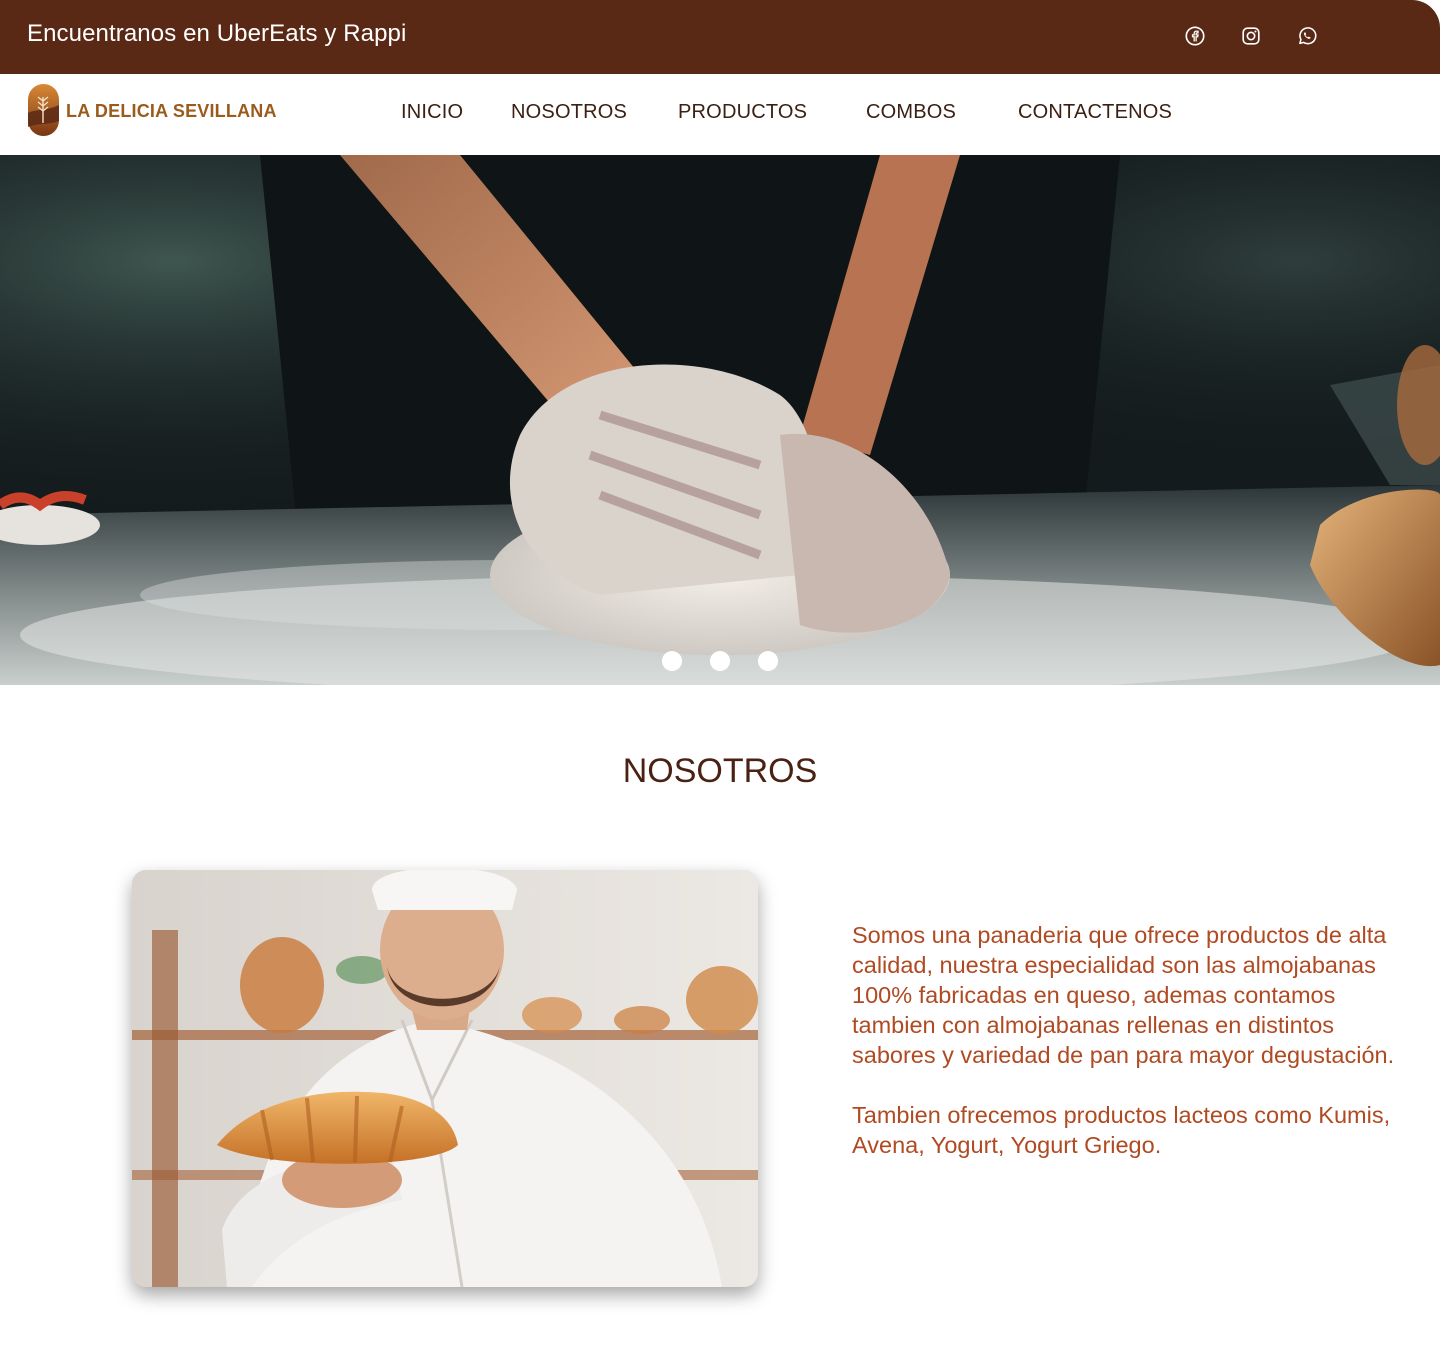 The image size is (1440, 1355). I want to click on nav-item-nosotros: NOSOTROS, so click(569, 112).